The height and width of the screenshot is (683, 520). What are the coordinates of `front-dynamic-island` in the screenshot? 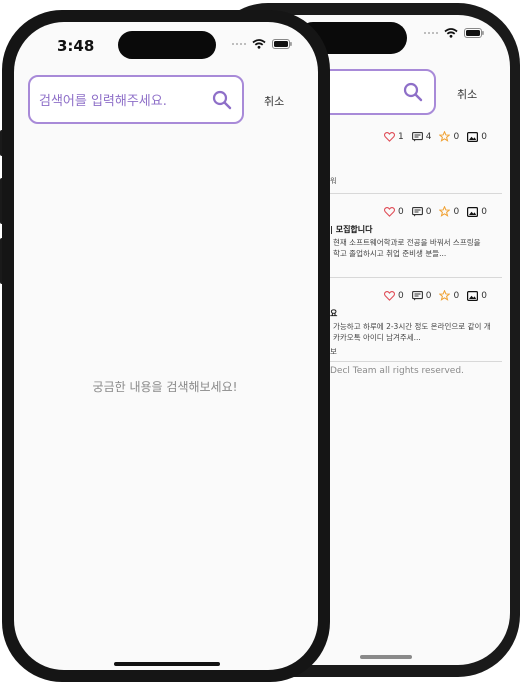 It's located at (167, 45).